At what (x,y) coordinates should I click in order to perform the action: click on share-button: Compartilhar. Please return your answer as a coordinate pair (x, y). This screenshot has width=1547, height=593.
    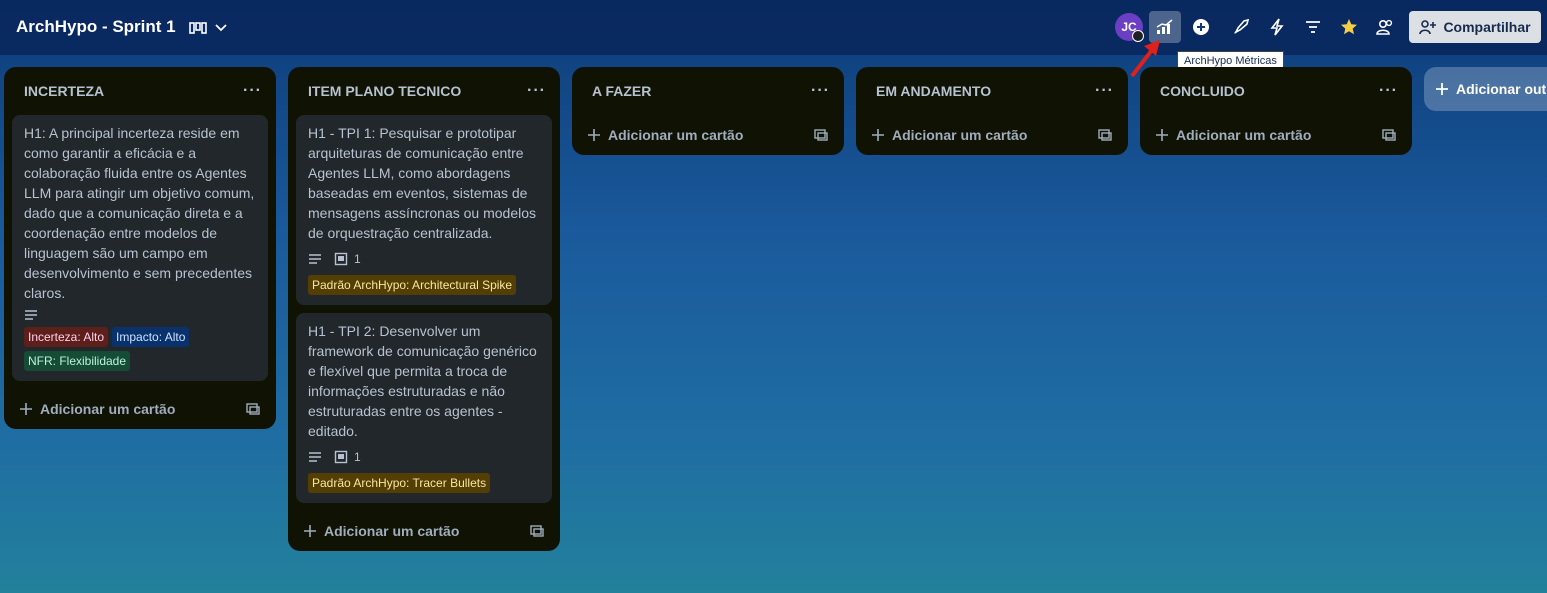
    Looking at the image, I should click on (1475, 27).